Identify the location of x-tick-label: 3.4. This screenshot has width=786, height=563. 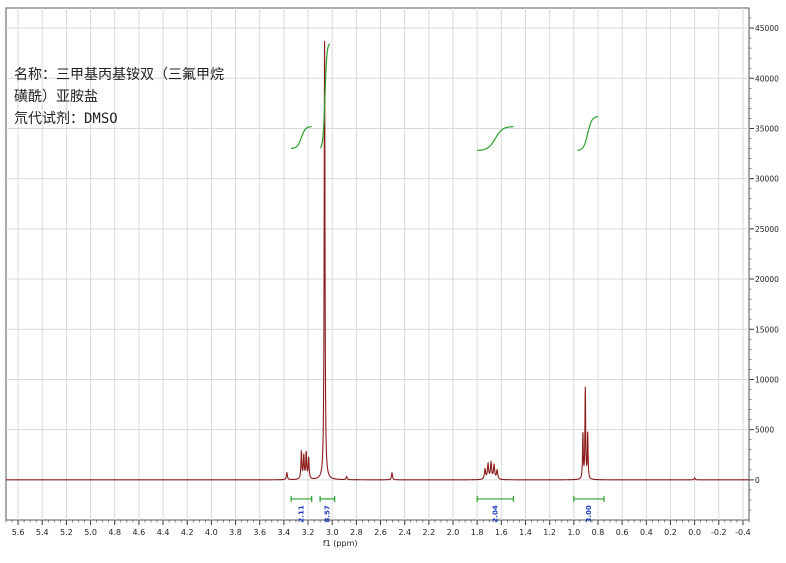
(284, 532).